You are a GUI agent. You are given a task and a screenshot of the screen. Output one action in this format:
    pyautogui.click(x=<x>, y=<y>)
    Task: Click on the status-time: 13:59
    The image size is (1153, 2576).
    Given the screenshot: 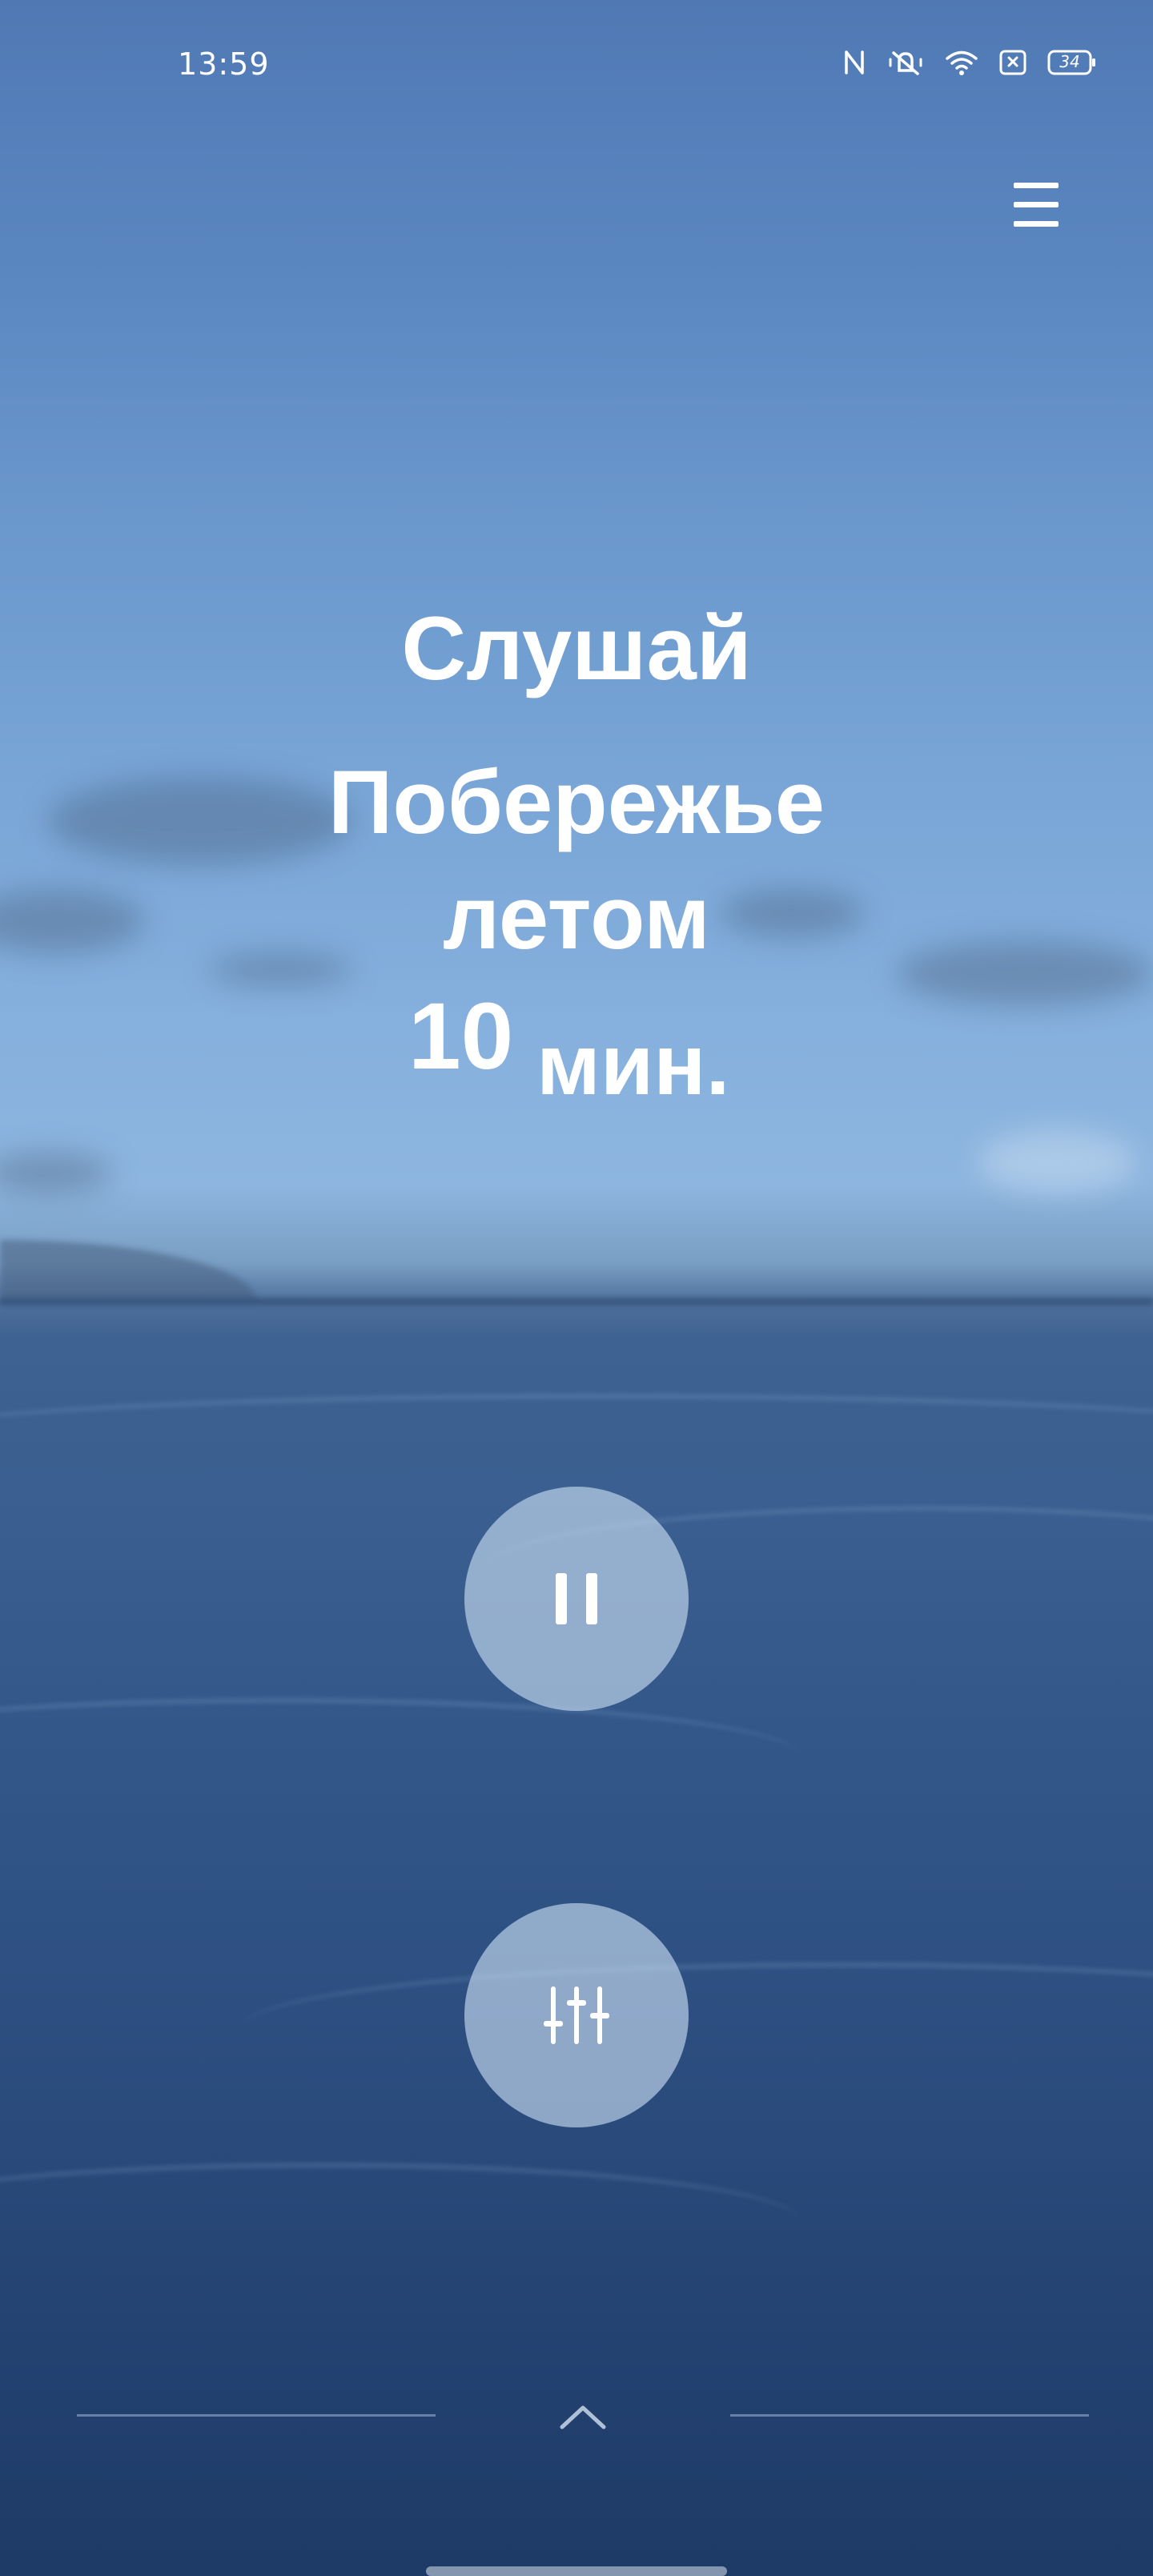 What is the action you would take?
    pyautogui.click(x=224, y=64)
    